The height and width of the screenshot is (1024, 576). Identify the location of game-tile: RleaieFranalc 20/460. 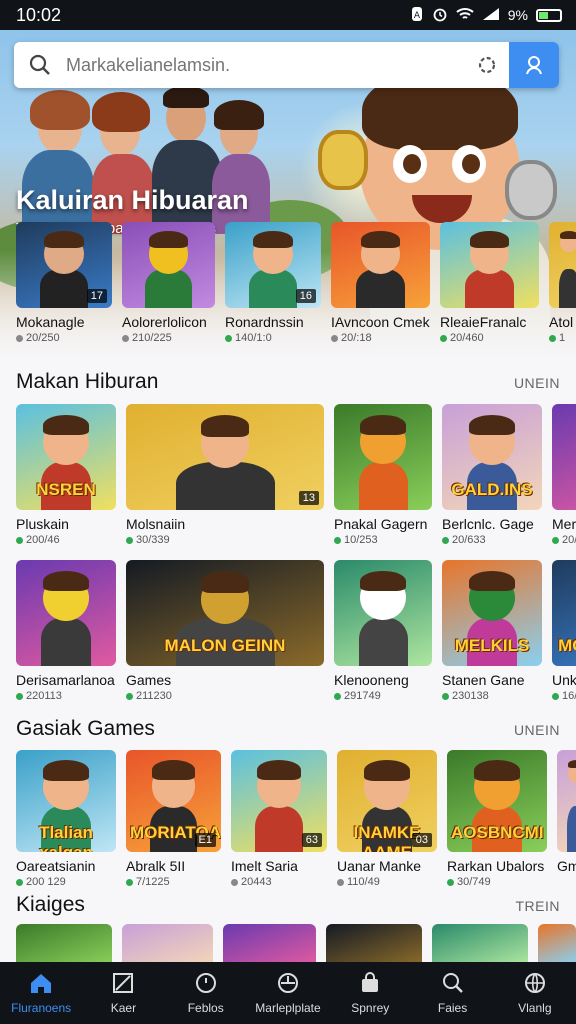
(489, 283).